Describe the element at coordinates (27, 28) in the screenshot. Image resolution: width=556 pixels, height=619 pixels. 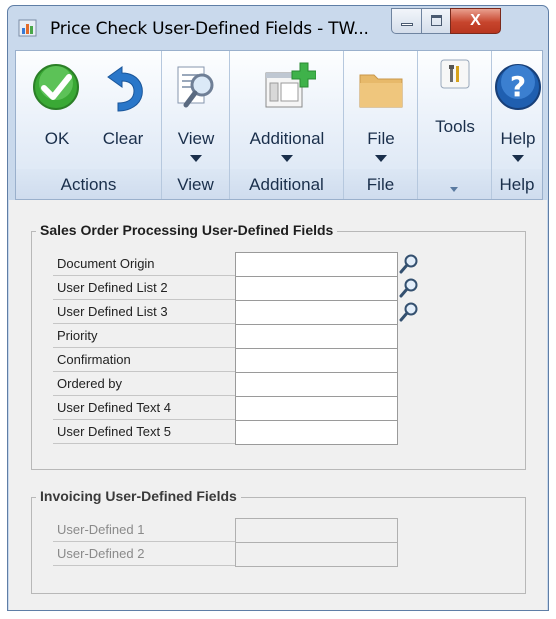
I see `app-icon` at that location.